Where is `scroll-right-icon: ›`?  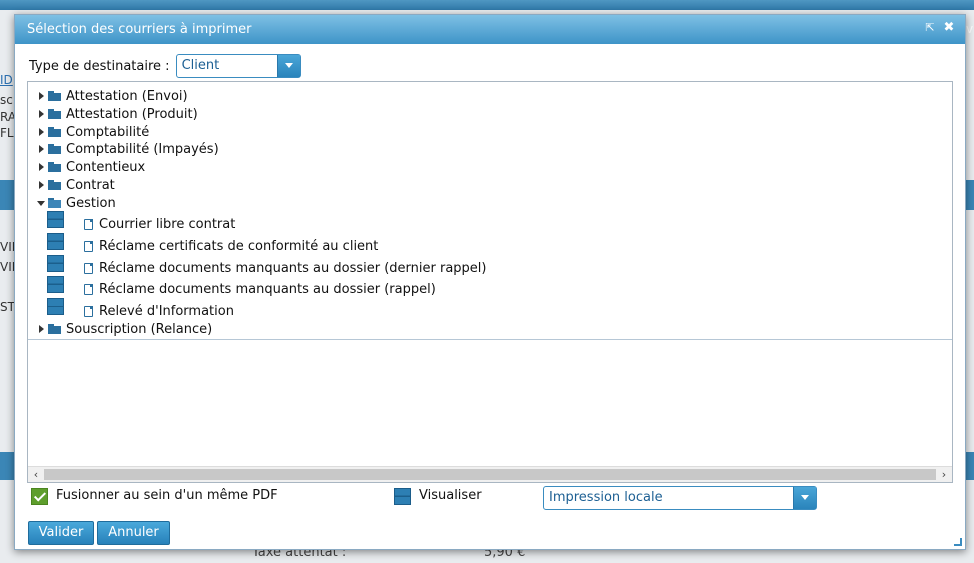
scroll-right-icon: › is located at coordinates (944, 474).